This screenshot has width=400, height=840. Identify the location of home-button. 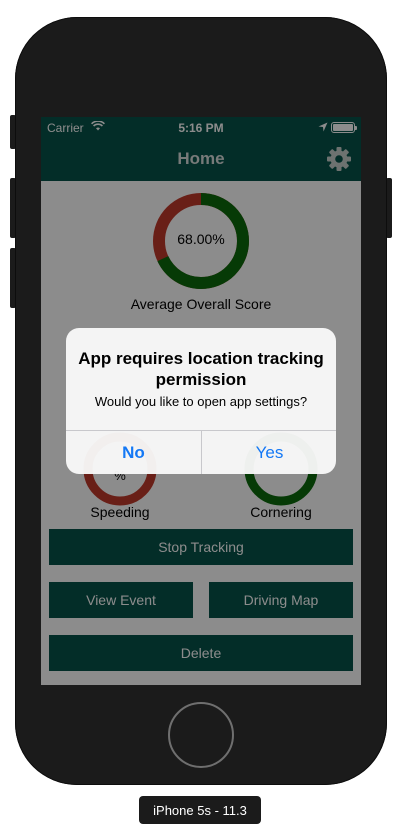
(201, 735).